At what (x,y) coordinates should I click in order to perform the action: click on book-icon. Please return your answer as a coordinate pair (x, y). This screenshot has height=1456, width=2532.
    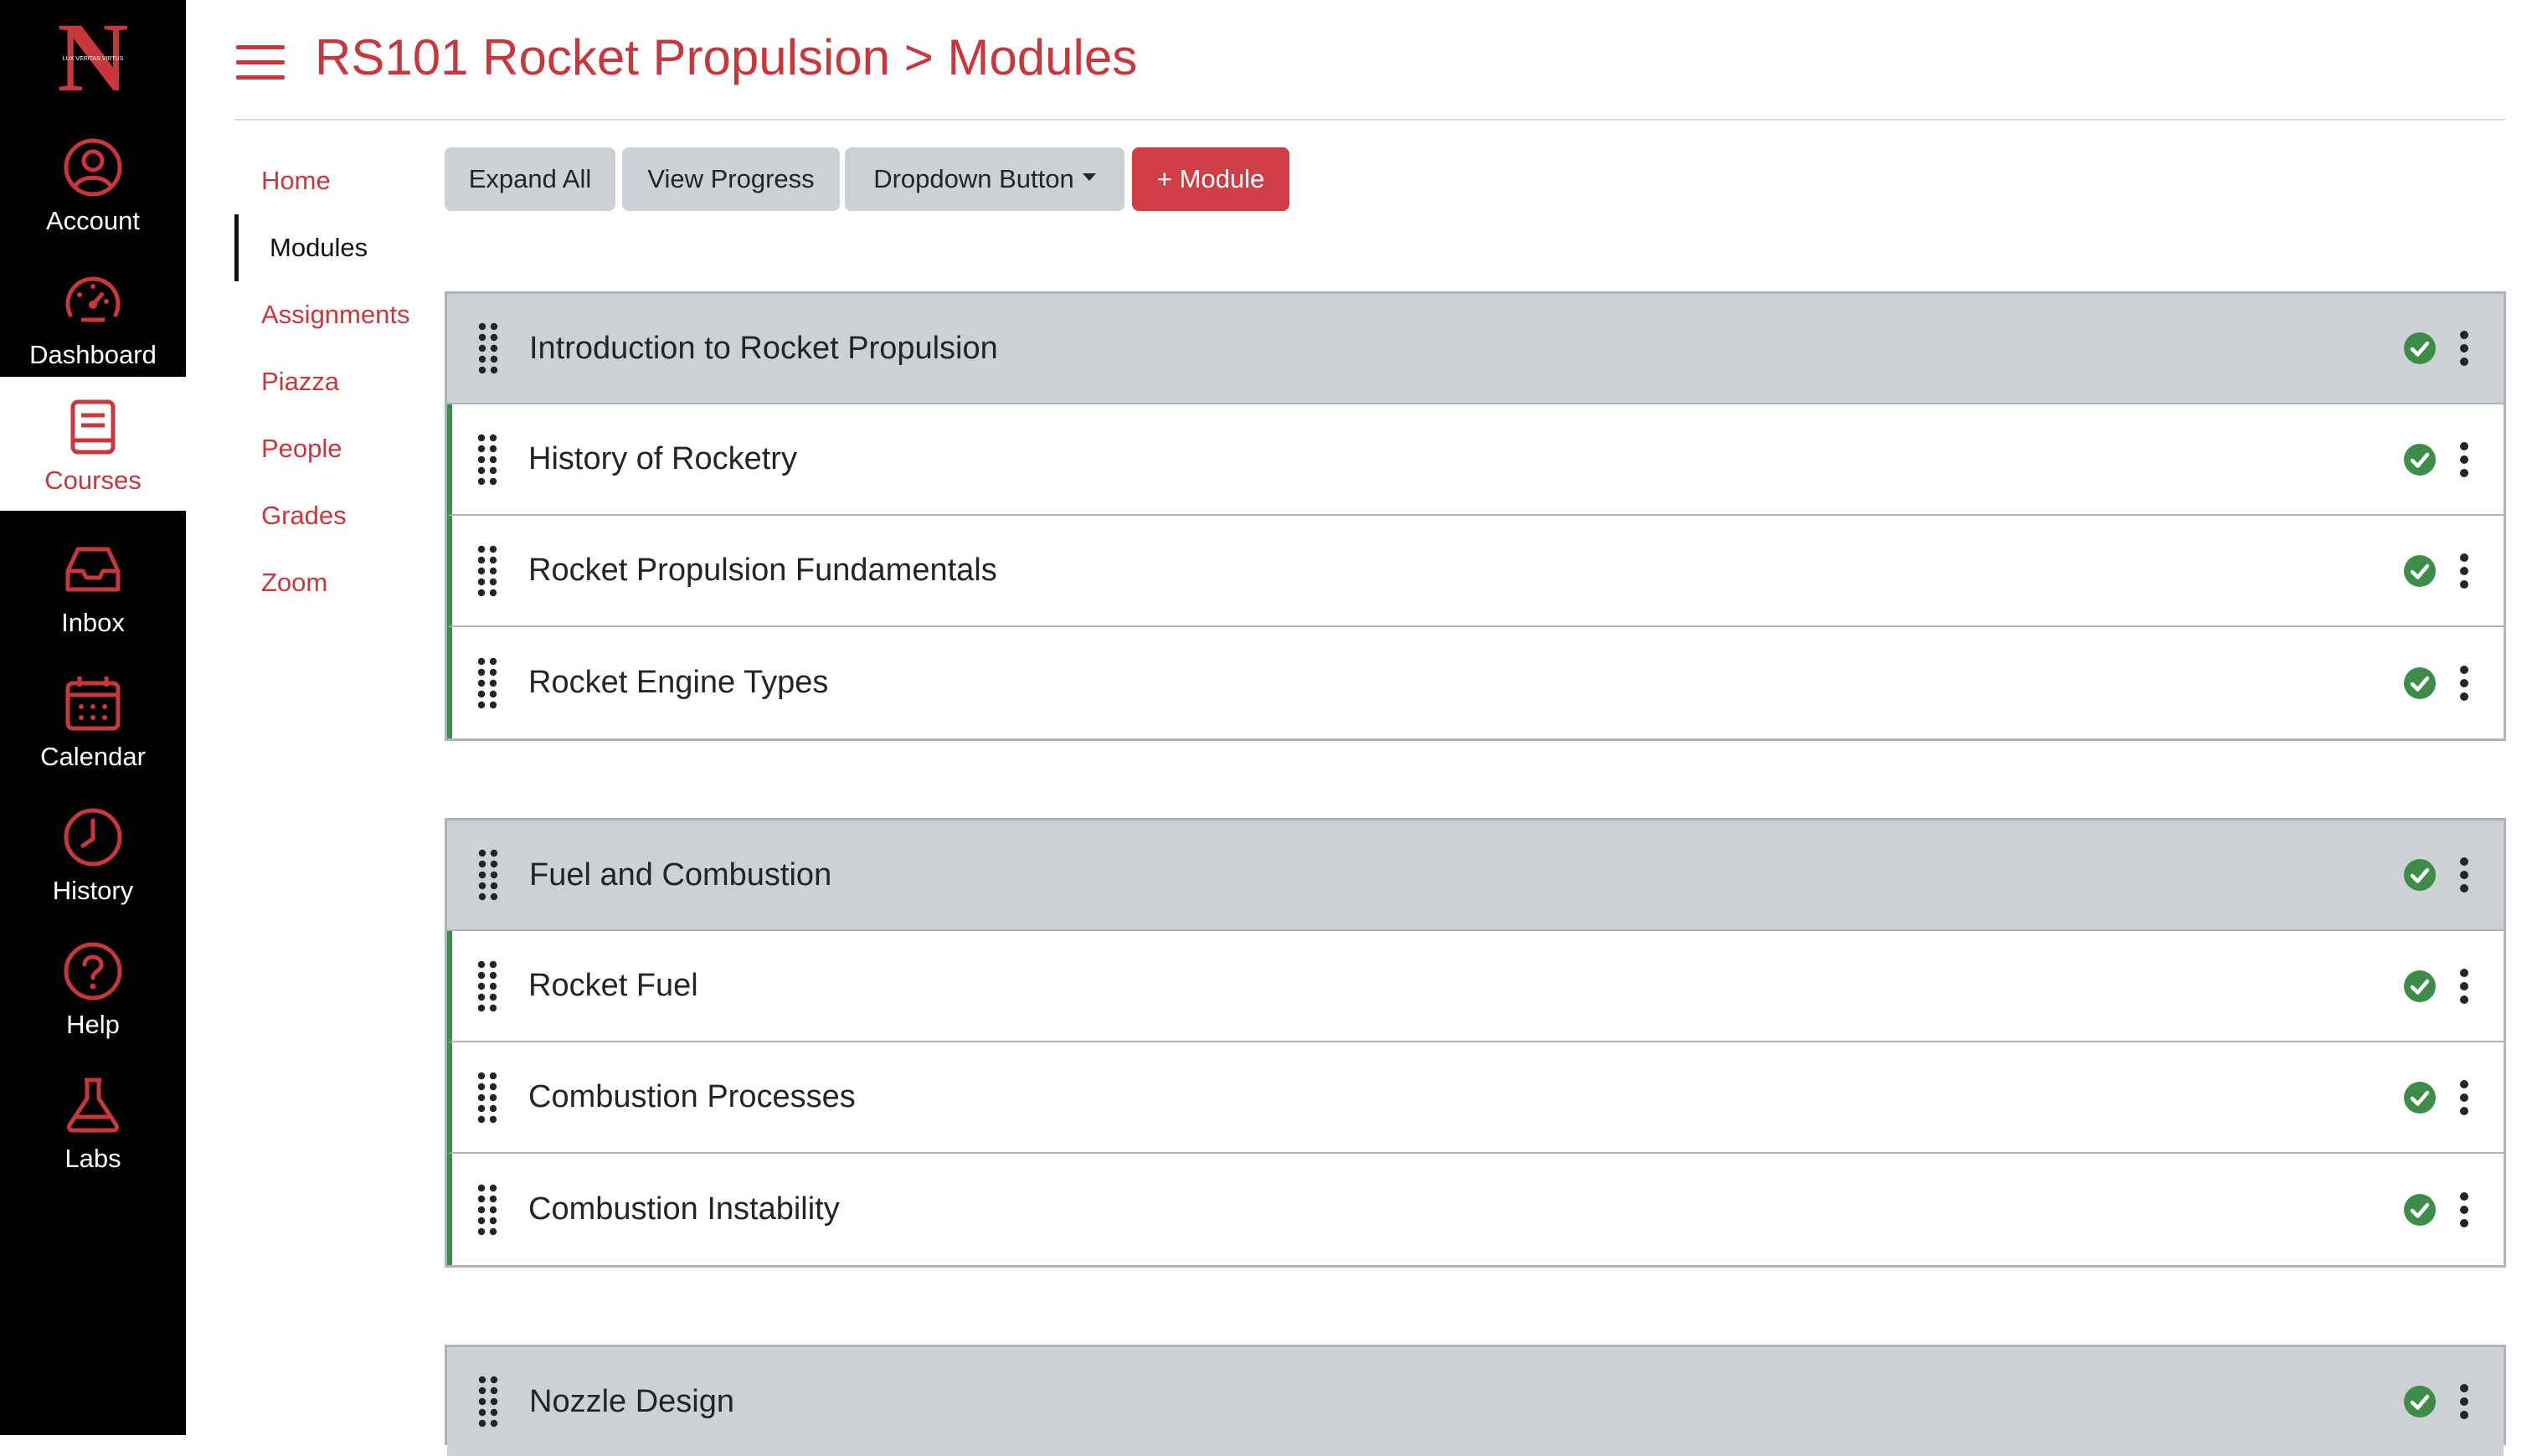
    Looking at the image, I should click on (93, 427).